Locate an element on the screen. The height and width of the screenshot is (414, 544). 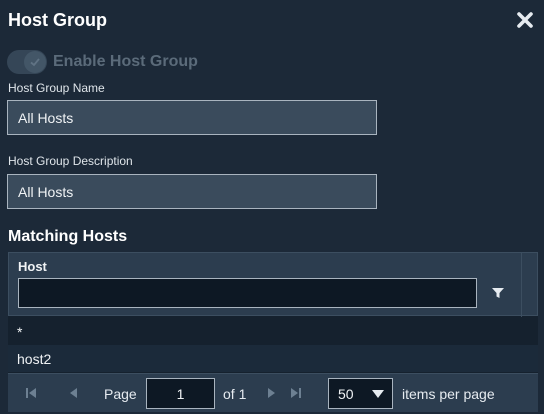
previous-page-button is located at coordinates (73, 393).